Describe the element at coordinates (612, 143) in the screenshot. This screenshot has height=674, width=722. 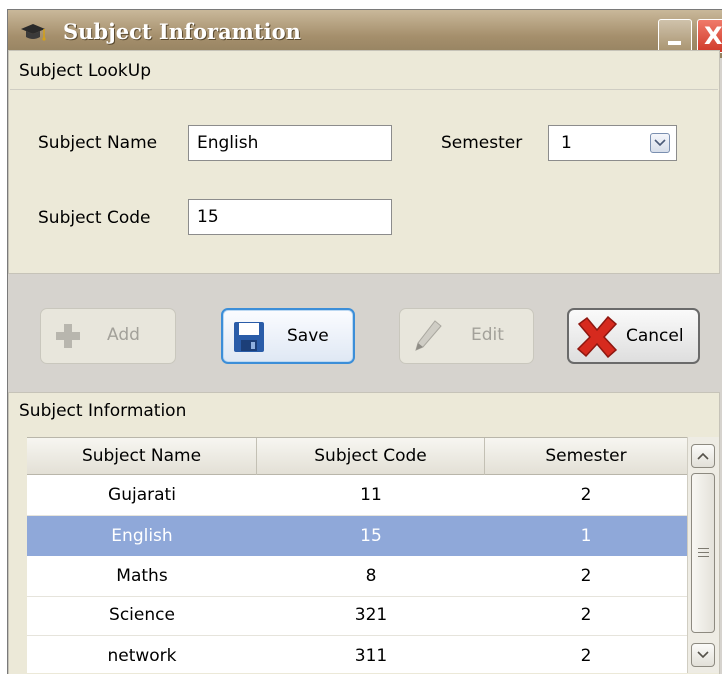
I see `semester-select: 1` at that location.